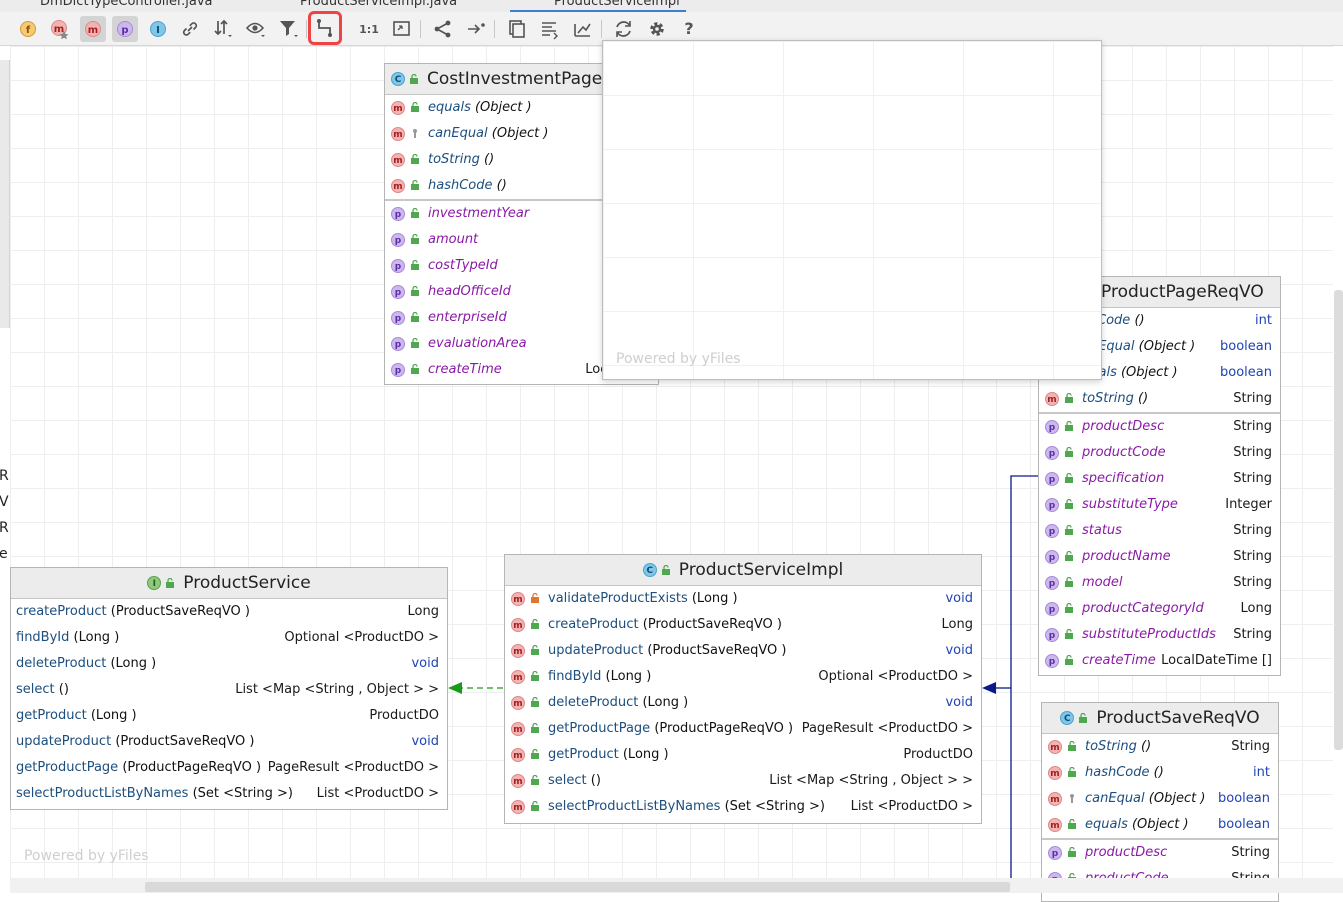 Image resolution: width=1343 pixels, height=902 pixels. Describe the element at coordinates (229, 716) in the screenshot. I see `method-row: getProduct (Long ) ProductDO` at that location.